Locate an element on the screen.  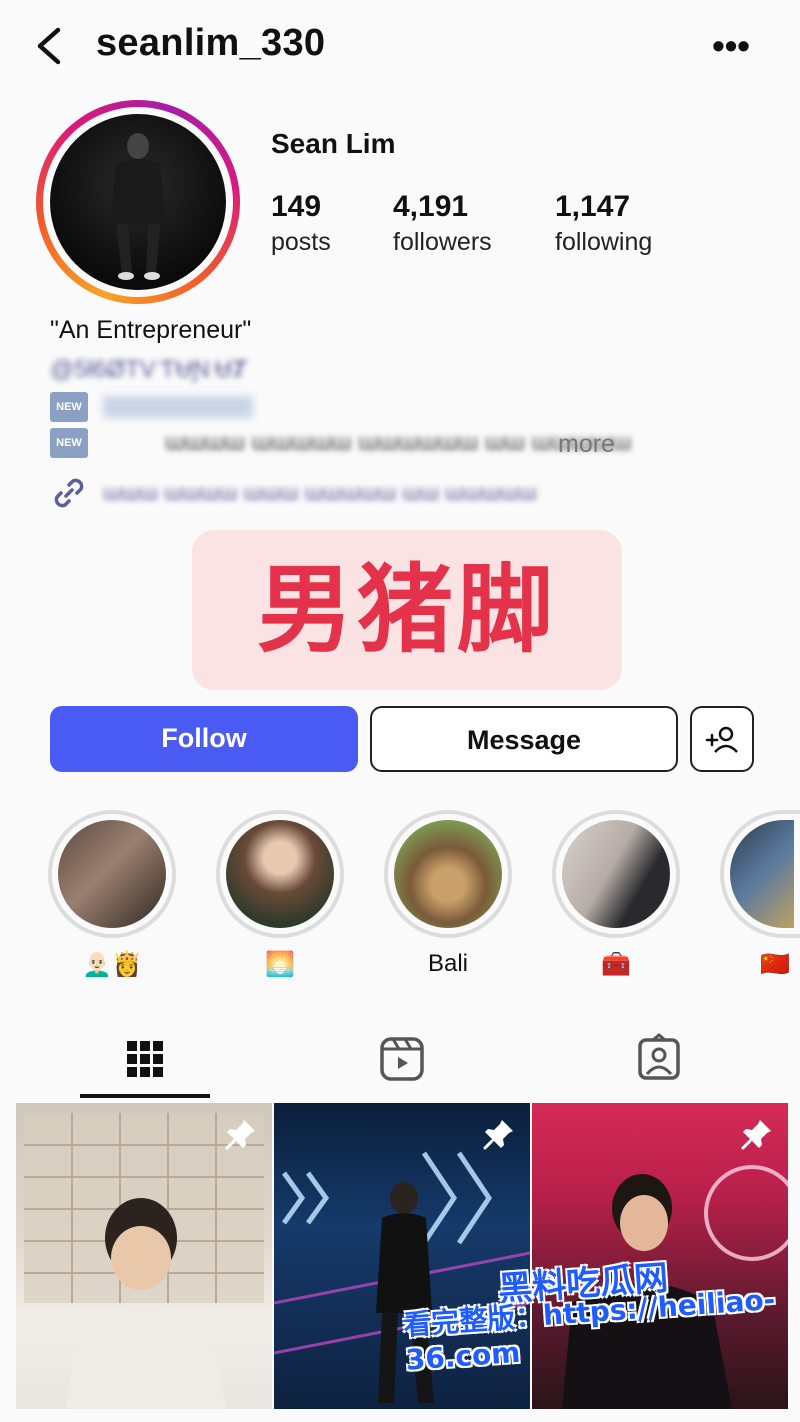
suggested-users-button is located at coordinates (722, 739).